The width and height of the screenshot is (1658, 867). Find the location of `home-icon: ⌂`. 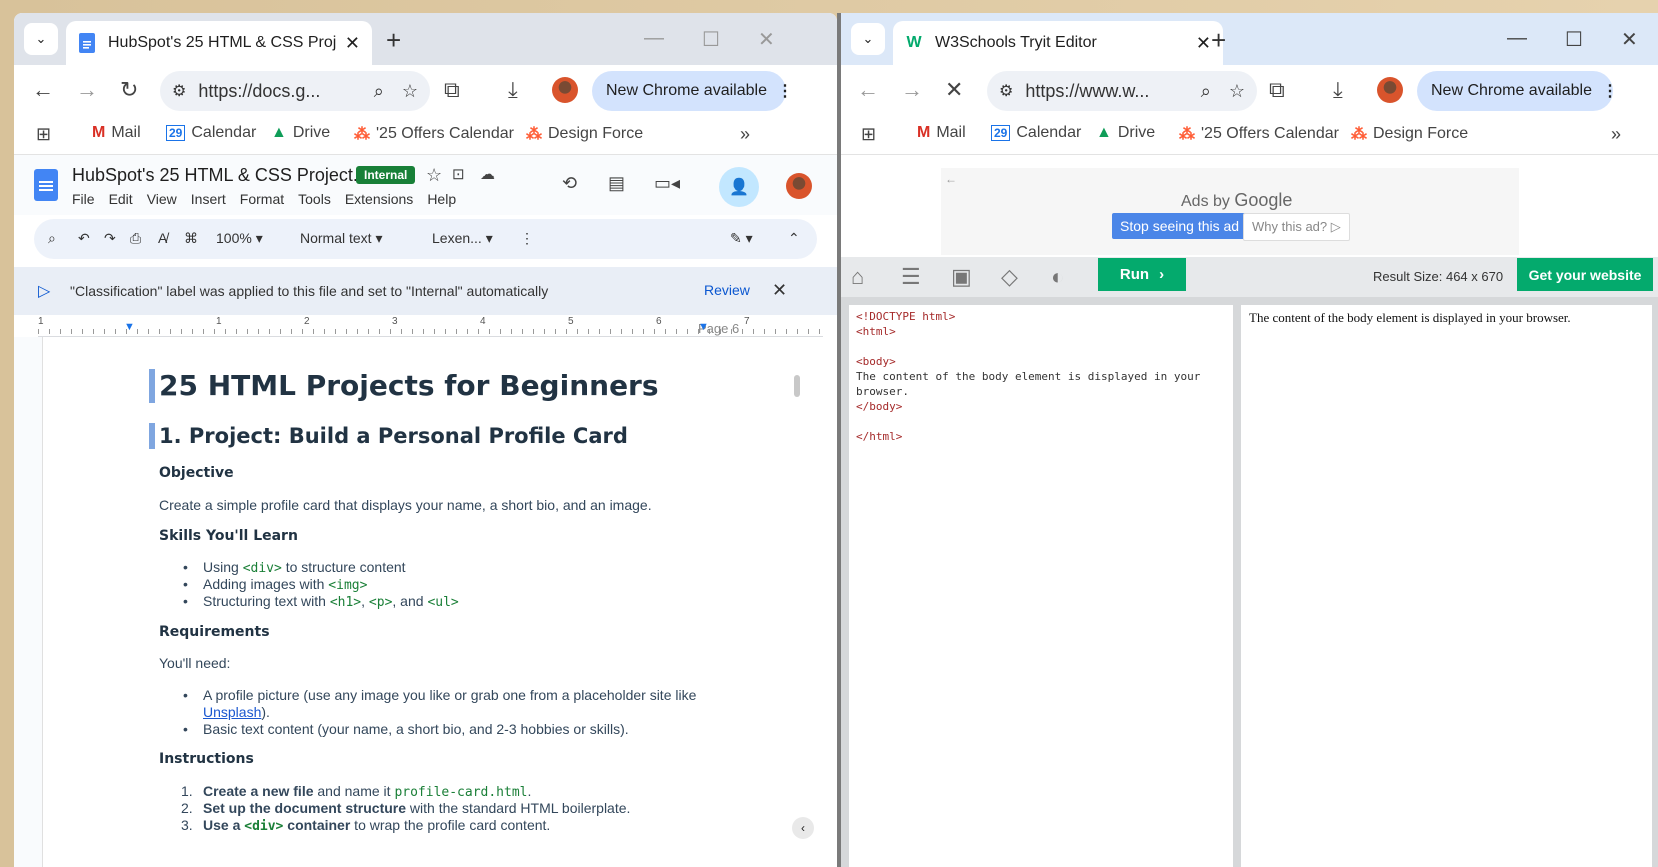

home-icon: ⌂ is located at coordinates (857, 277).